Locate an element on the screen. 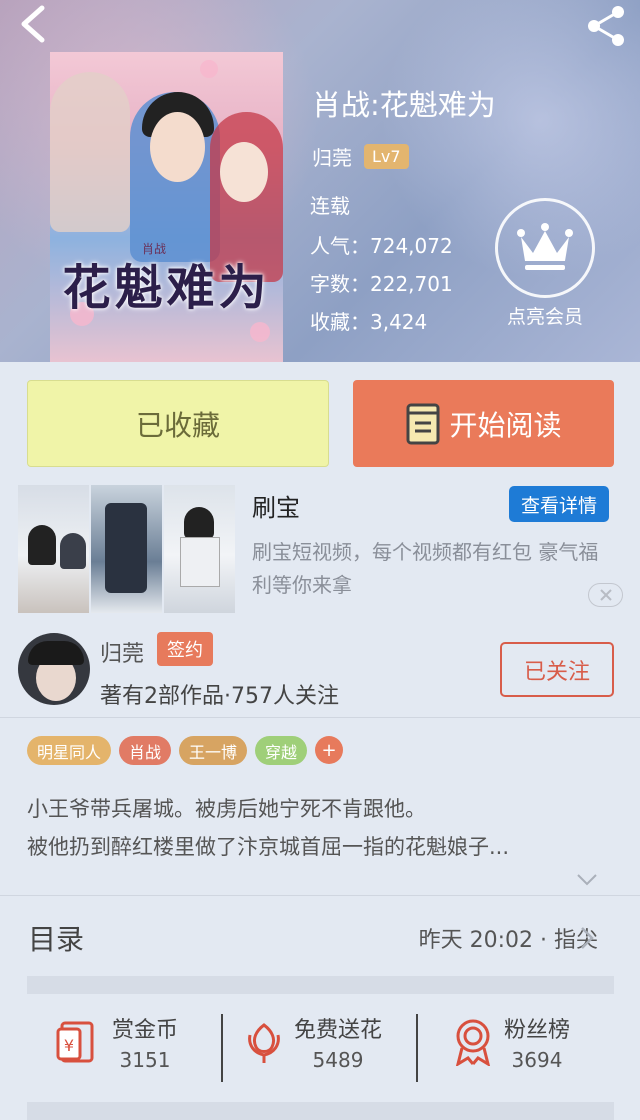 Image resolution: width=640 pixels, height=1120 pixels. signed-badge: 签约 is located at coordinates (185, 649).